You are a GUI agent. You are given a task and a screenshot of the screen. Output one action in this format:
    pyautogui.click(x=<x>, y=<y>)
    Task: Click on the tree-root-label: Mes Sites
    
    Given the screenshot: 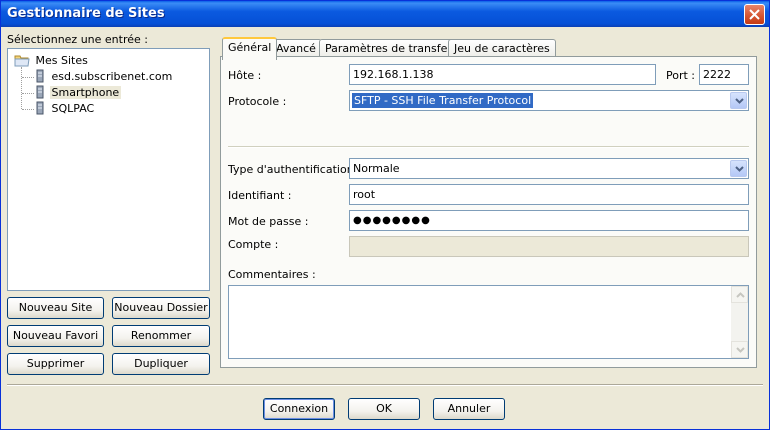 What is the action you would take?
    pyautogui.click(x=61, y=60)
    